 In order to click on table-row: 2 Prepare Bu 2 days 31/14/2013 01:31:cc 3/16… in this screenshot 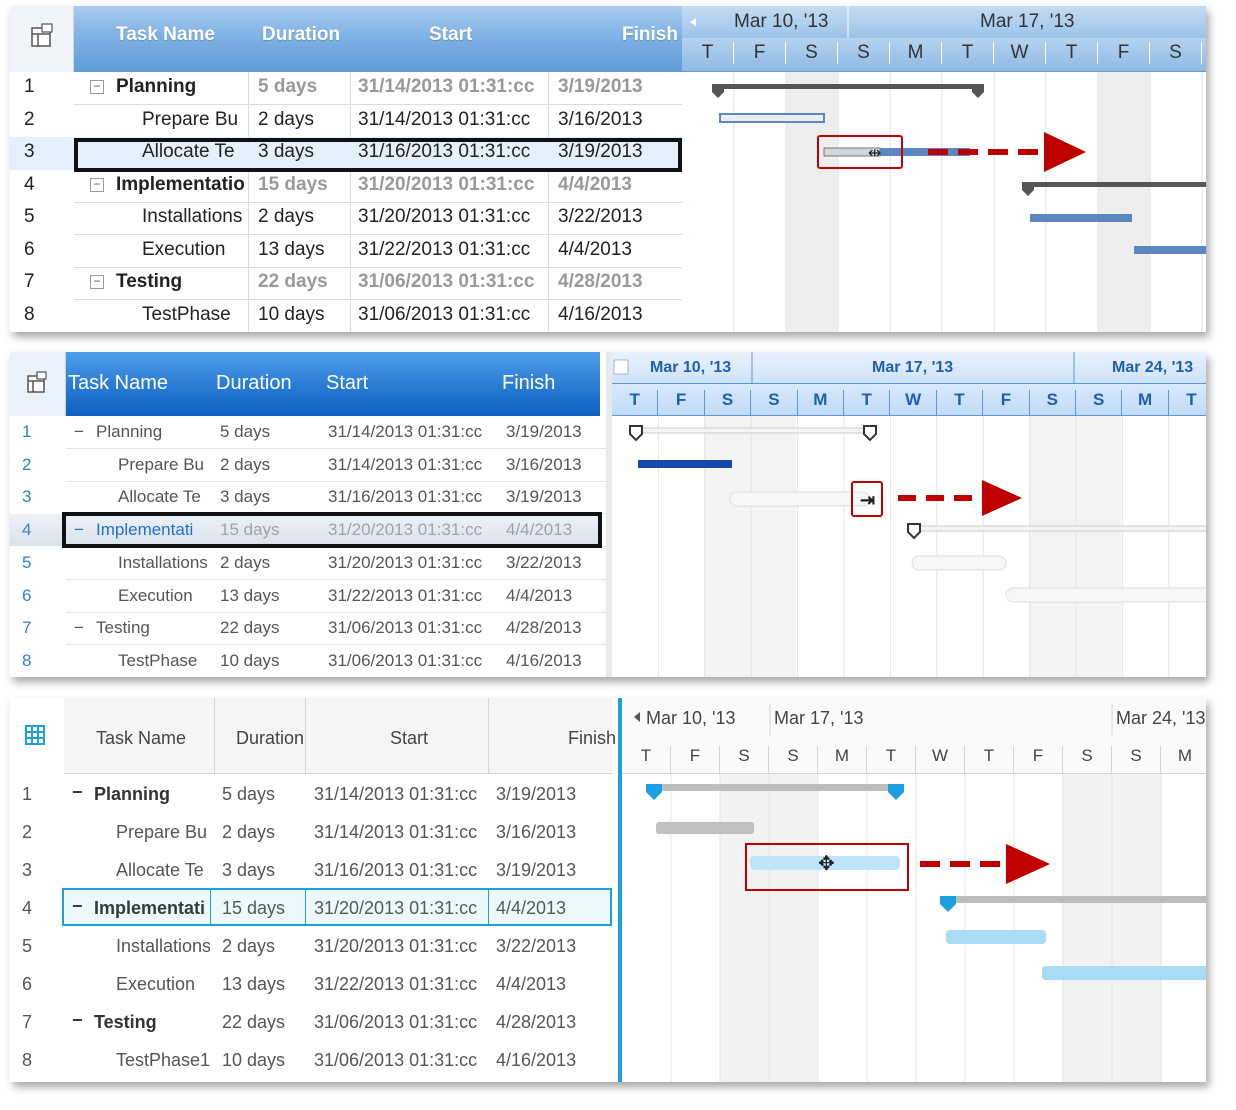, I will do `click(311, 831)`.